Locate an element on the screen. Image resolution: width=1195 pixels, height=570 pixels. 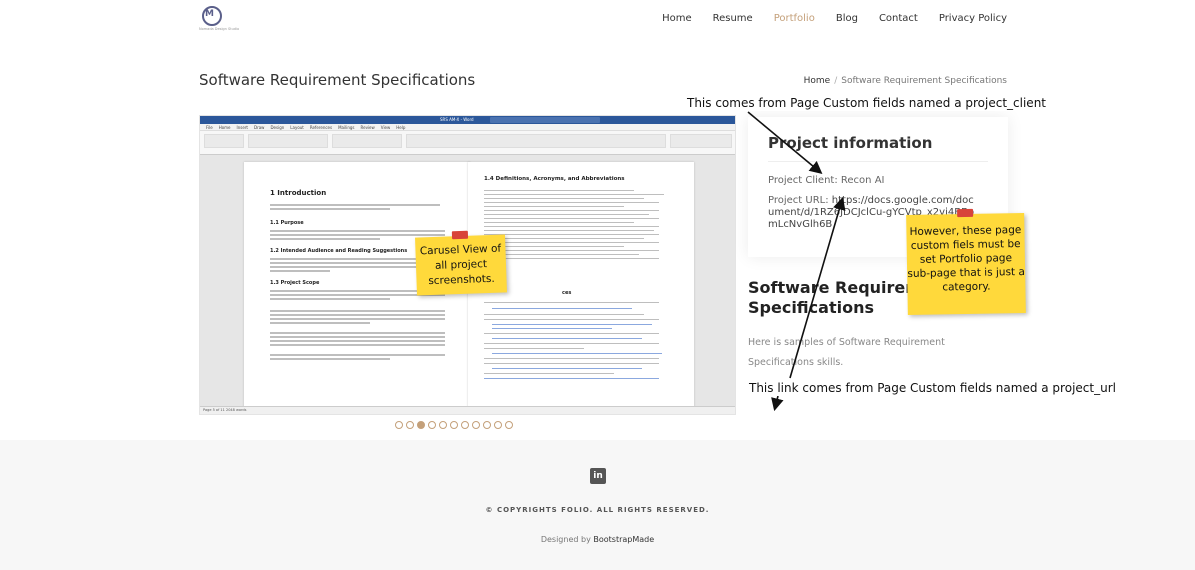
arrow-url-down is located at coordinates (777, 403).